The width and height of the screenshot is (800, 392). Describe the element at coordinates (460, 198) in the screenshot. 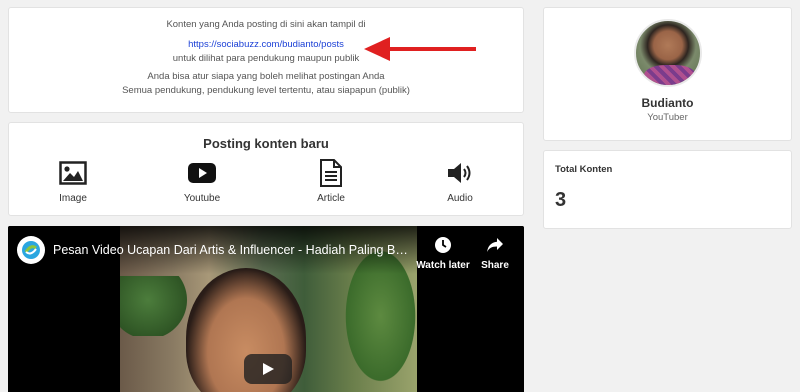

I see `post-audio-label: Audio` at that location.